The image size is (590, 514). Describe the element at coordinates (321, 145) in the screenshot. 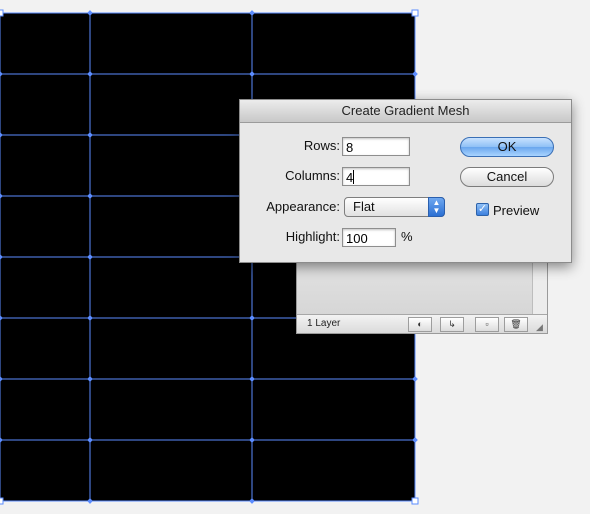

I see `rows-label: Rows:` at that location.